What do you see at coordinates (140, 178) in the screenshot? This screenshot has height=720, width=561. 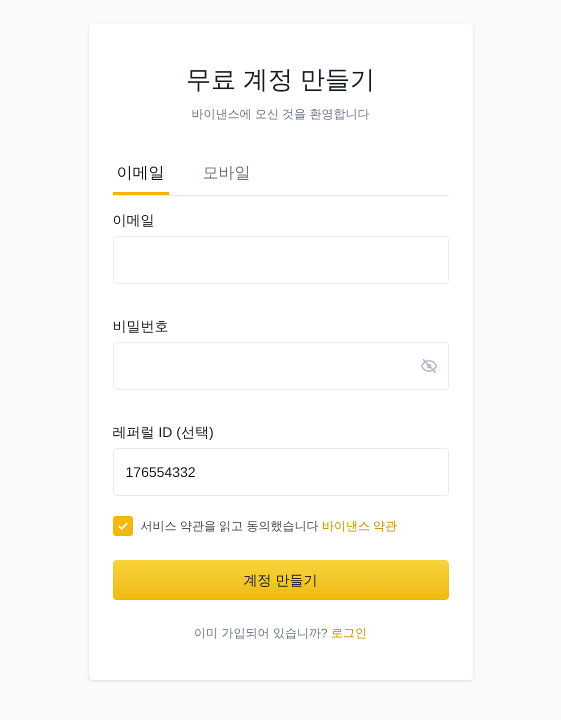 I see `tab: 이메일` at bounding box center [140, 178].